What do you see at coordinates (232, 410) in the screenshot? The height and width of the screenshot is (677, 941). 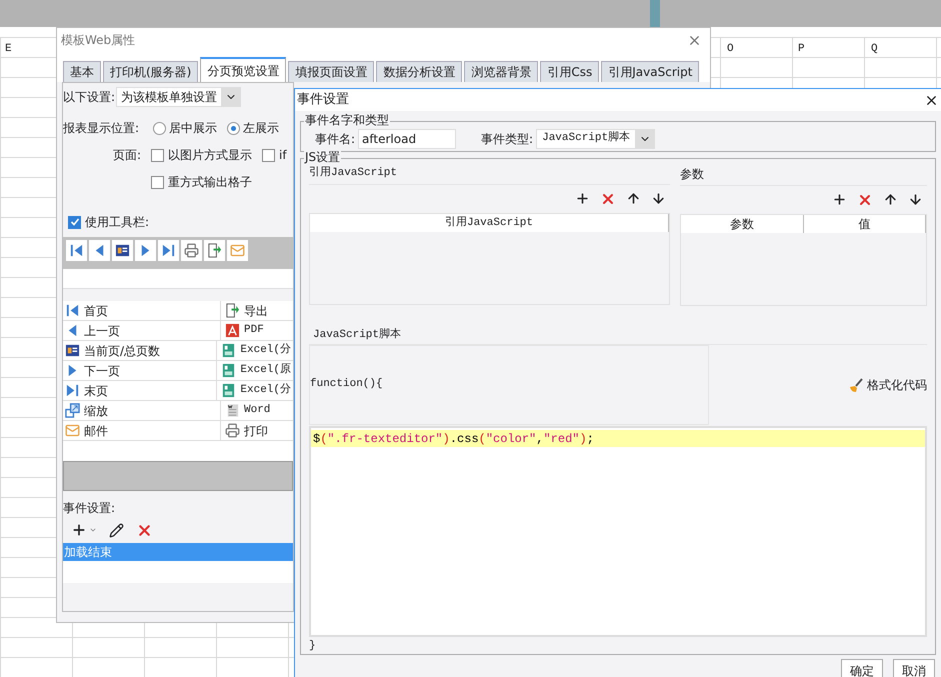 I see `document-icon` at bounding box center [232, 410].